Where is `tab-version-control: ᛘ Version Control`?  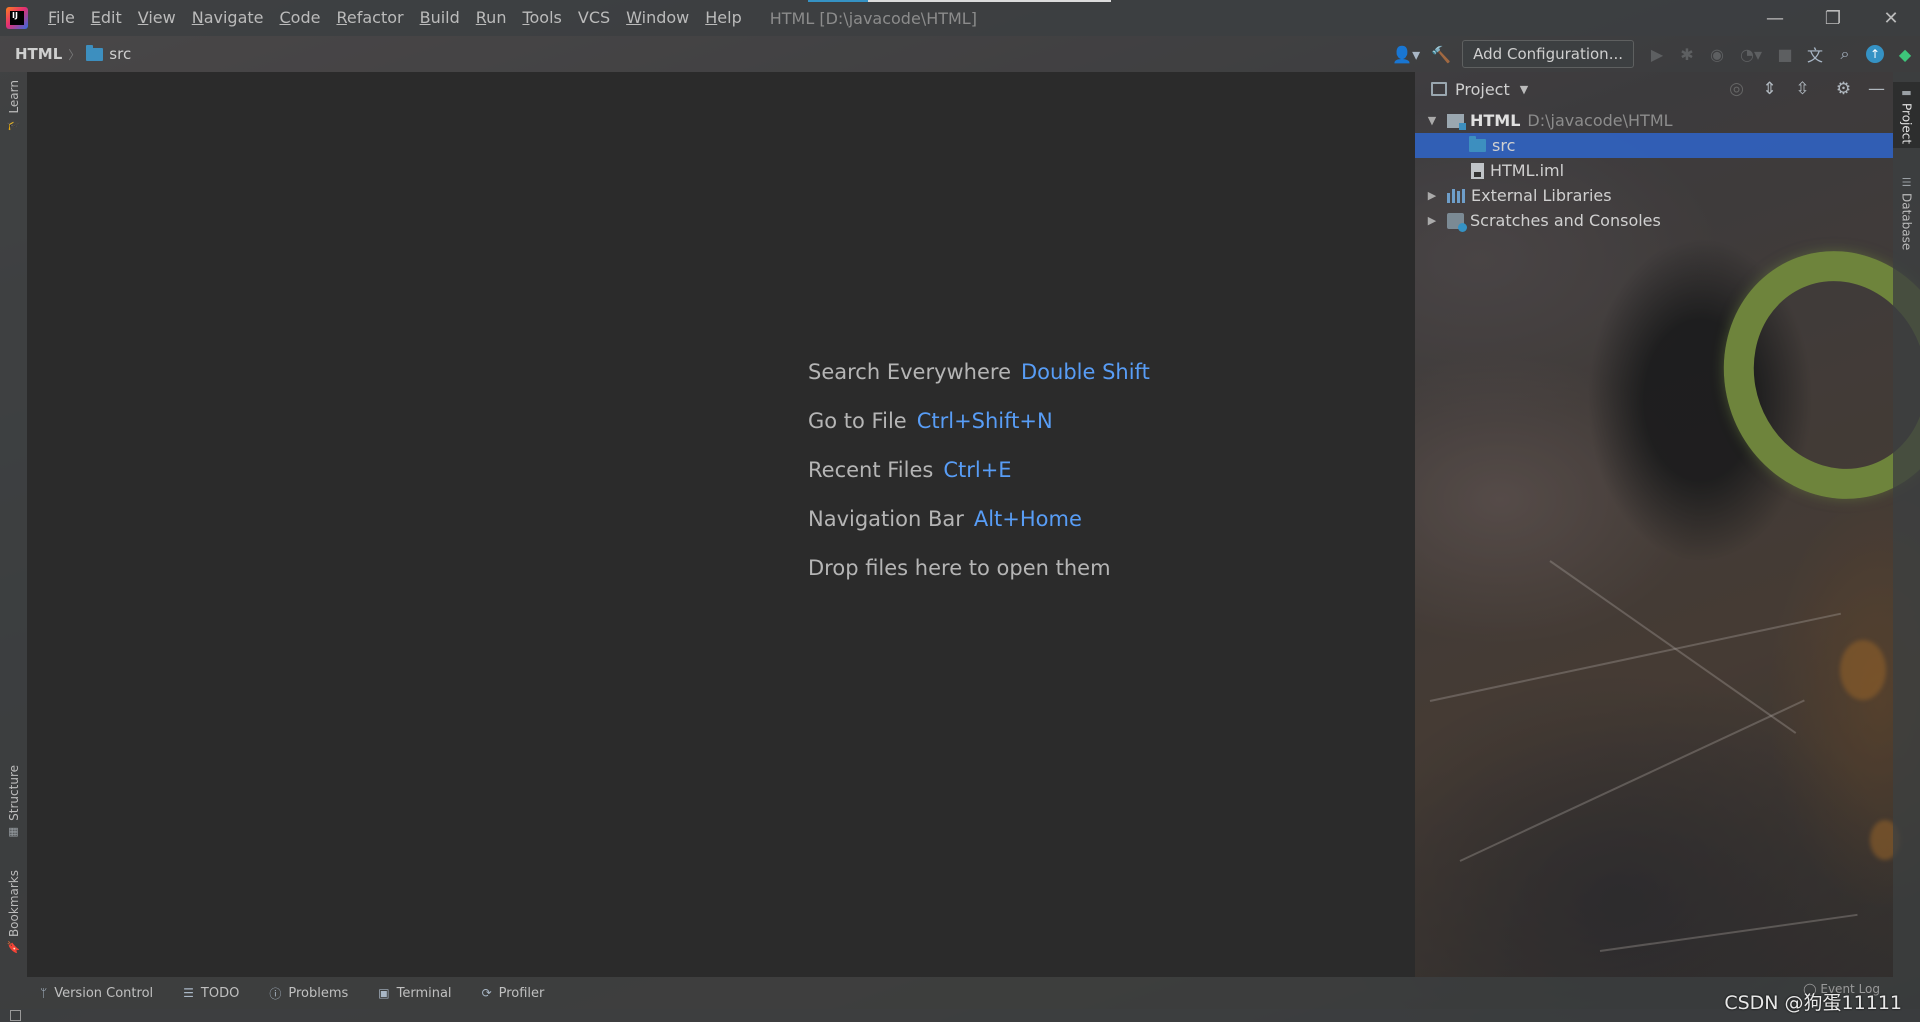 tab-version-control: ᛘ Version Control is located at coordinates (96, 993).